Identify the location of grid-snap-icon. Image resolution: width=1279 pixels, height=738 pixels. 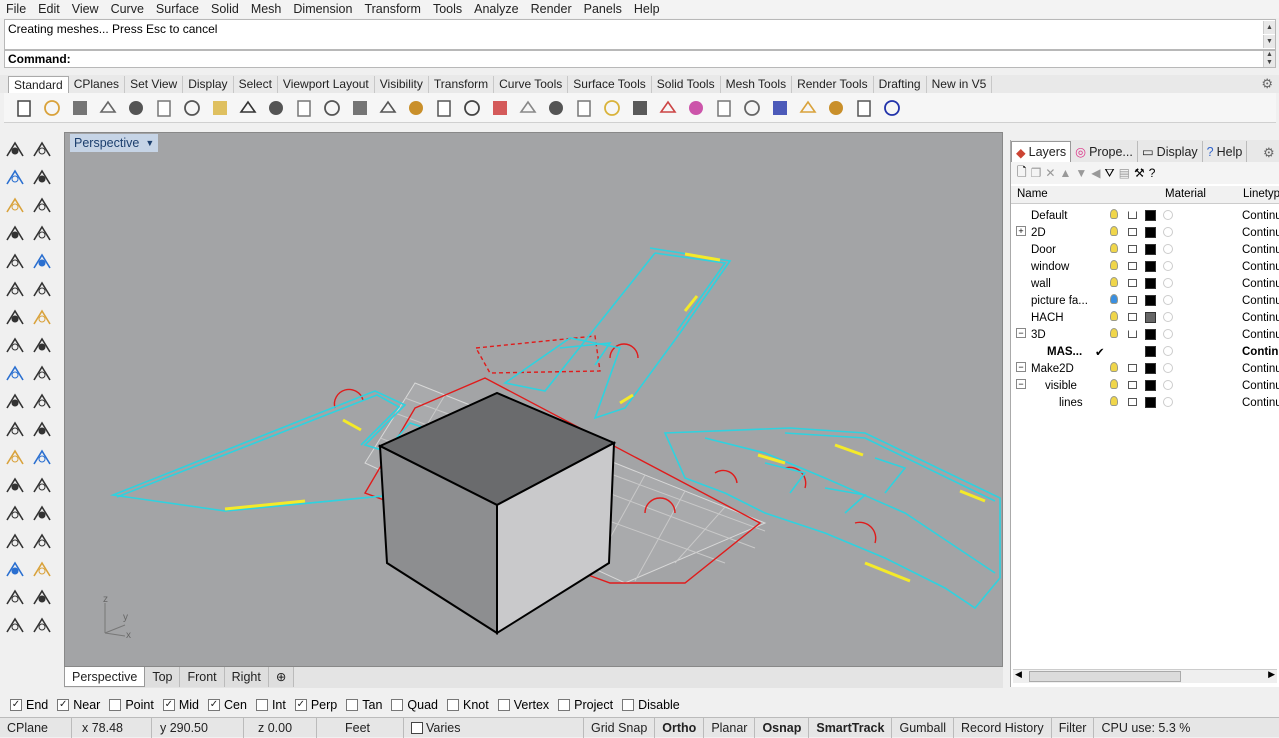
(864, 108).